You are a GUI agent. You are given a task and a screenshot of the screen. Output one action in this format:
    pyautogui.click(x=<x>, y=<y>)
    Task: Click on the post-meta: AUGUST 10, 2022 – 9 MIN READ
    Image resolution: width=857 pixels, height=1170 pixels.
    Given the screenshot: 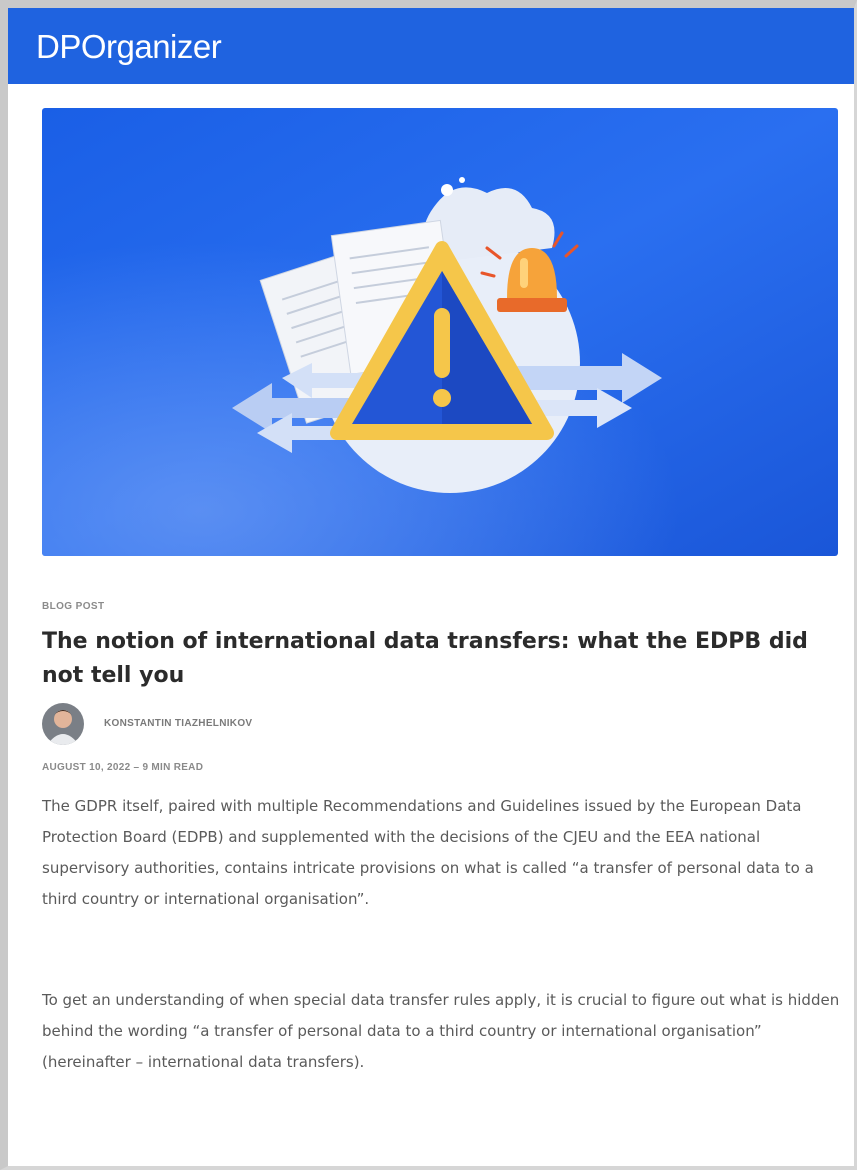 What is the action you would take?
    pyautogui.click(x=123, y=767)
    